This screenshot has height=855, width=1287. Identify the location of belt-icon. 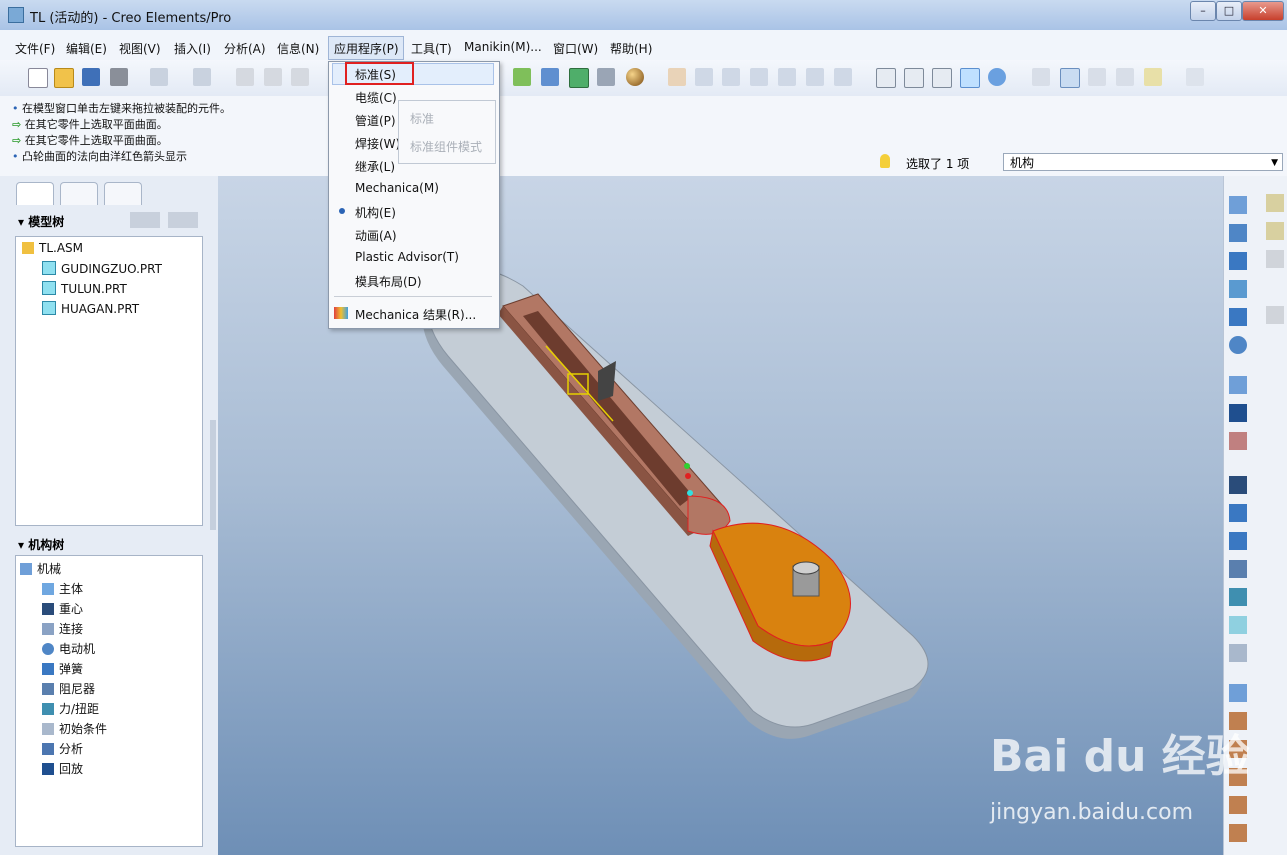
(1238, 289).